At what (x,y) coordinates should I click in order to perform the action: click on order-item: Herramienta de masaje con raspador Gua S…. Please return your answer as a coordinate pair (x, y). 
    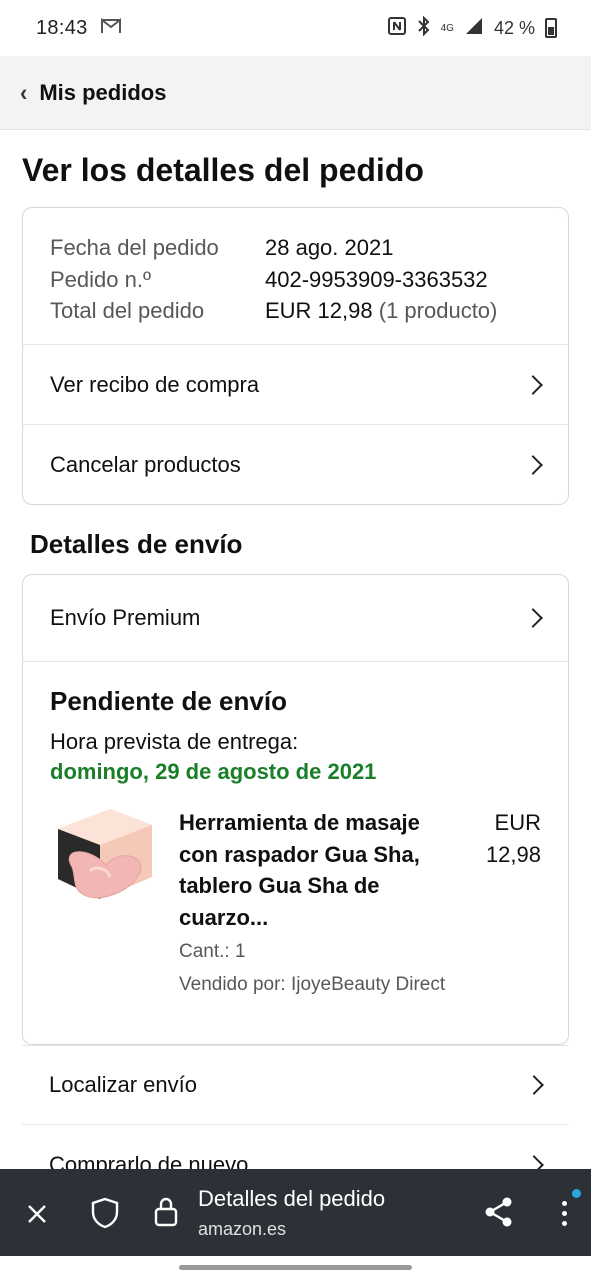
    Looking at the image, I should click on (295, 901).